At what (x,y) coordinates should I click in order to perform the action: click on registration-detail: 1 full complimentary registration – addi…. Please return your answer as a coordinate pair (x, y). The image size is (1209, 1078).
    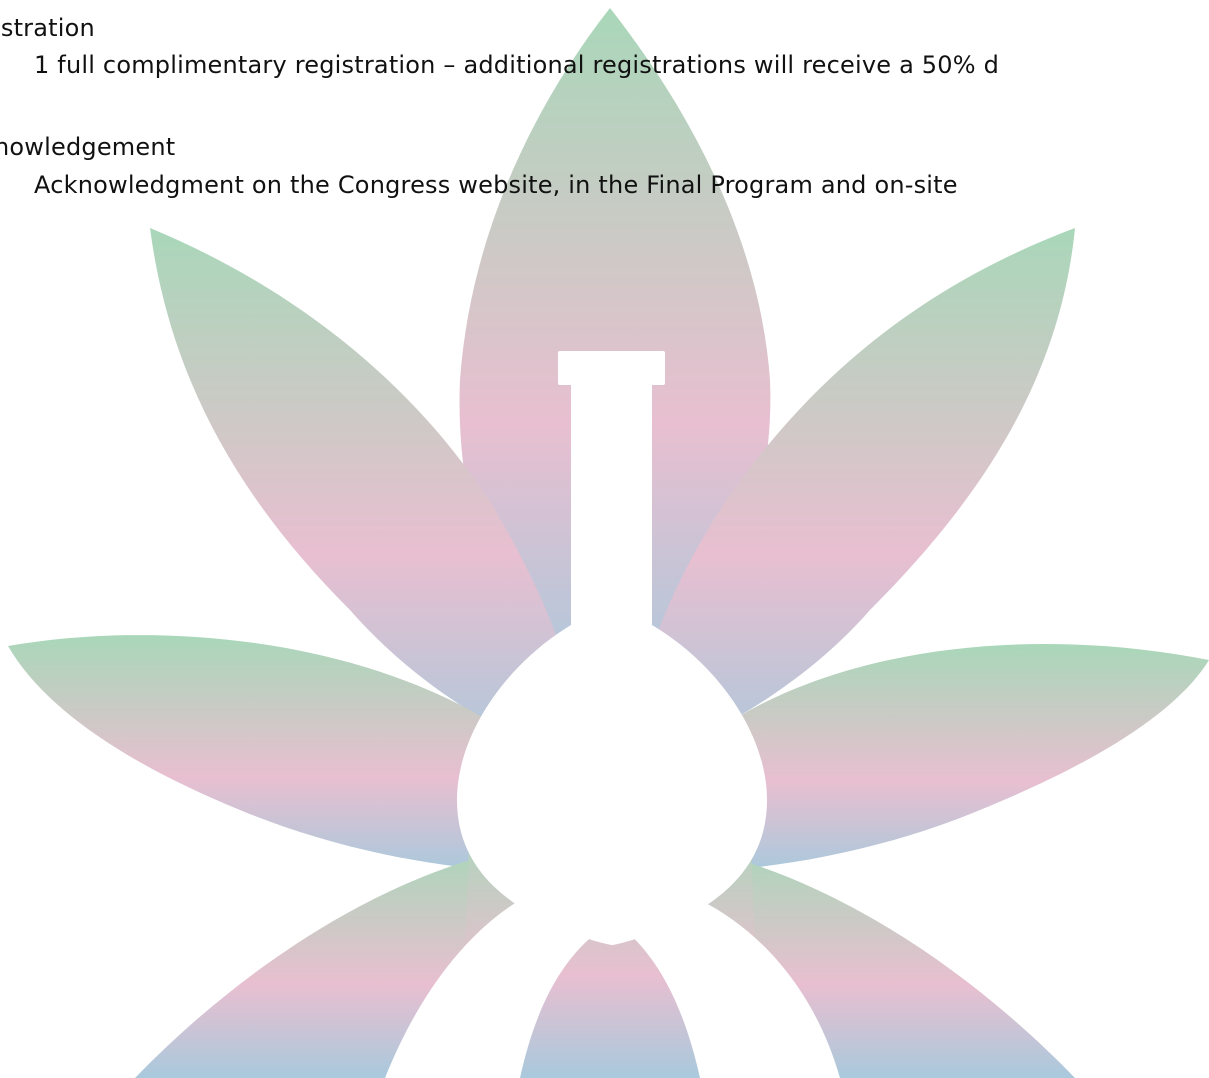
    Looking at the image, I should click on (517, 65).